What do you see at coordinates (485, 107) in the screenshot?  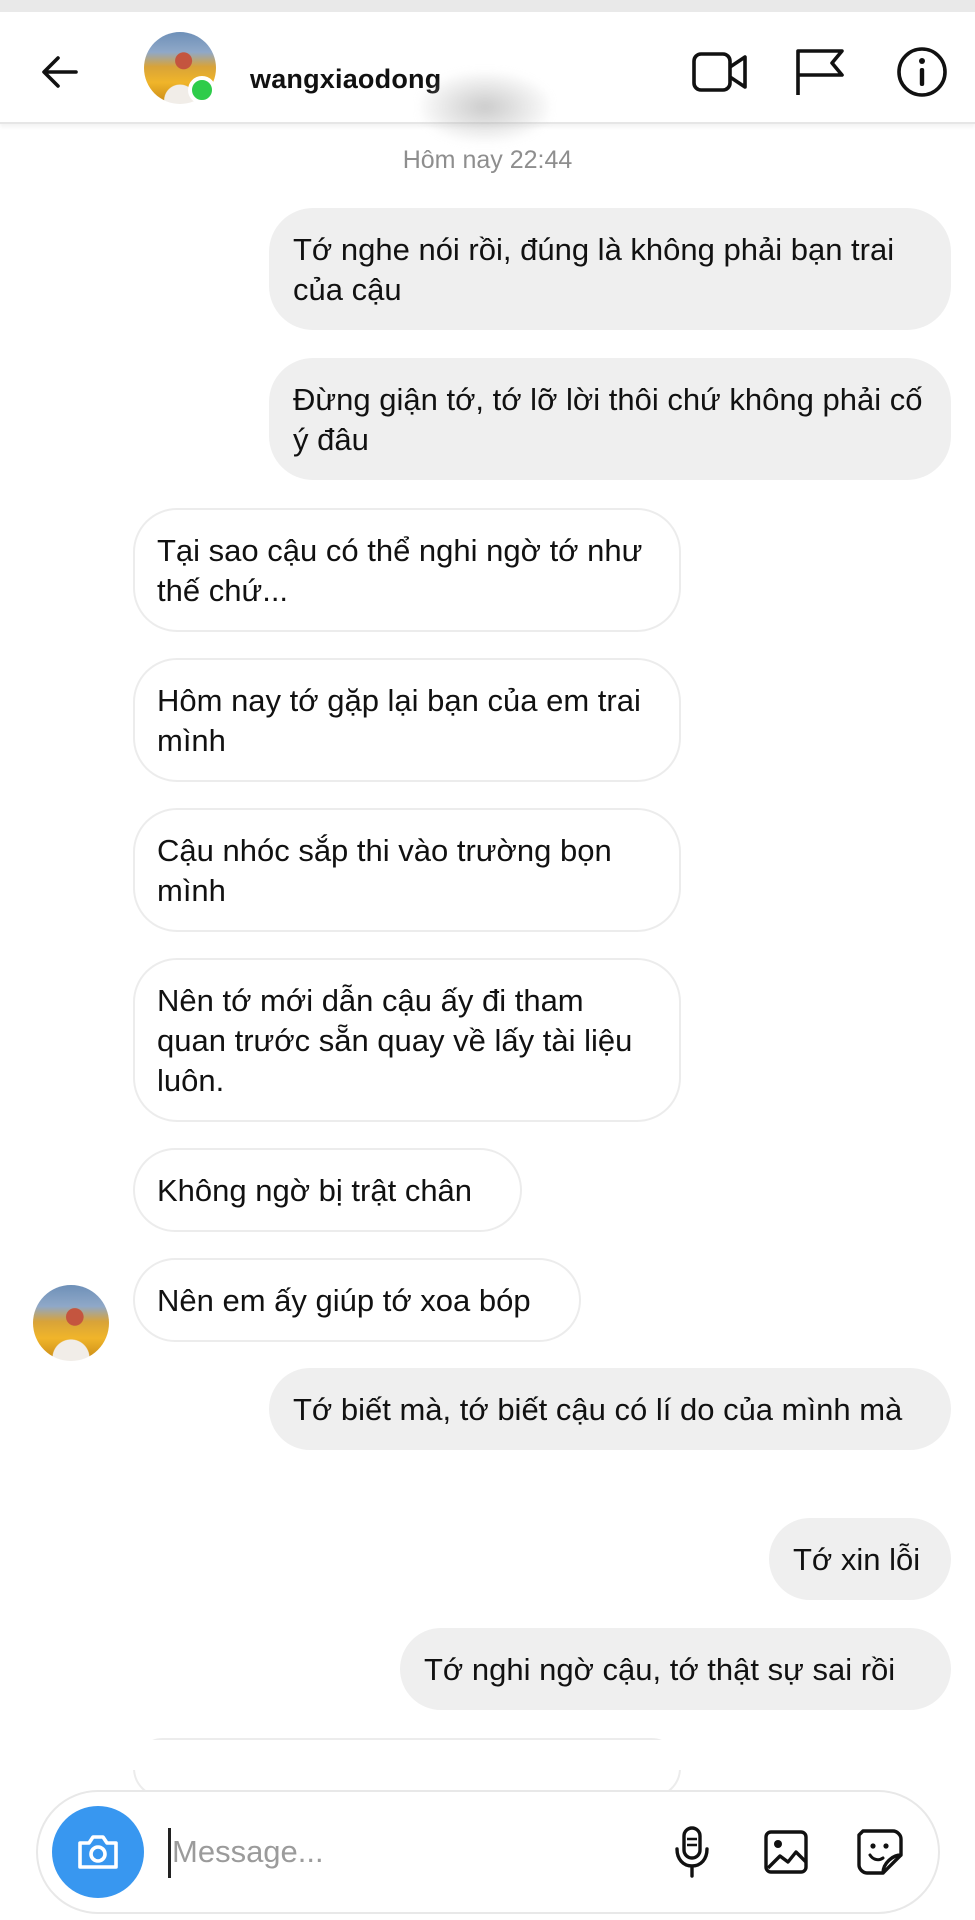 I see `blurred-area` at bounding box center [485, 107].